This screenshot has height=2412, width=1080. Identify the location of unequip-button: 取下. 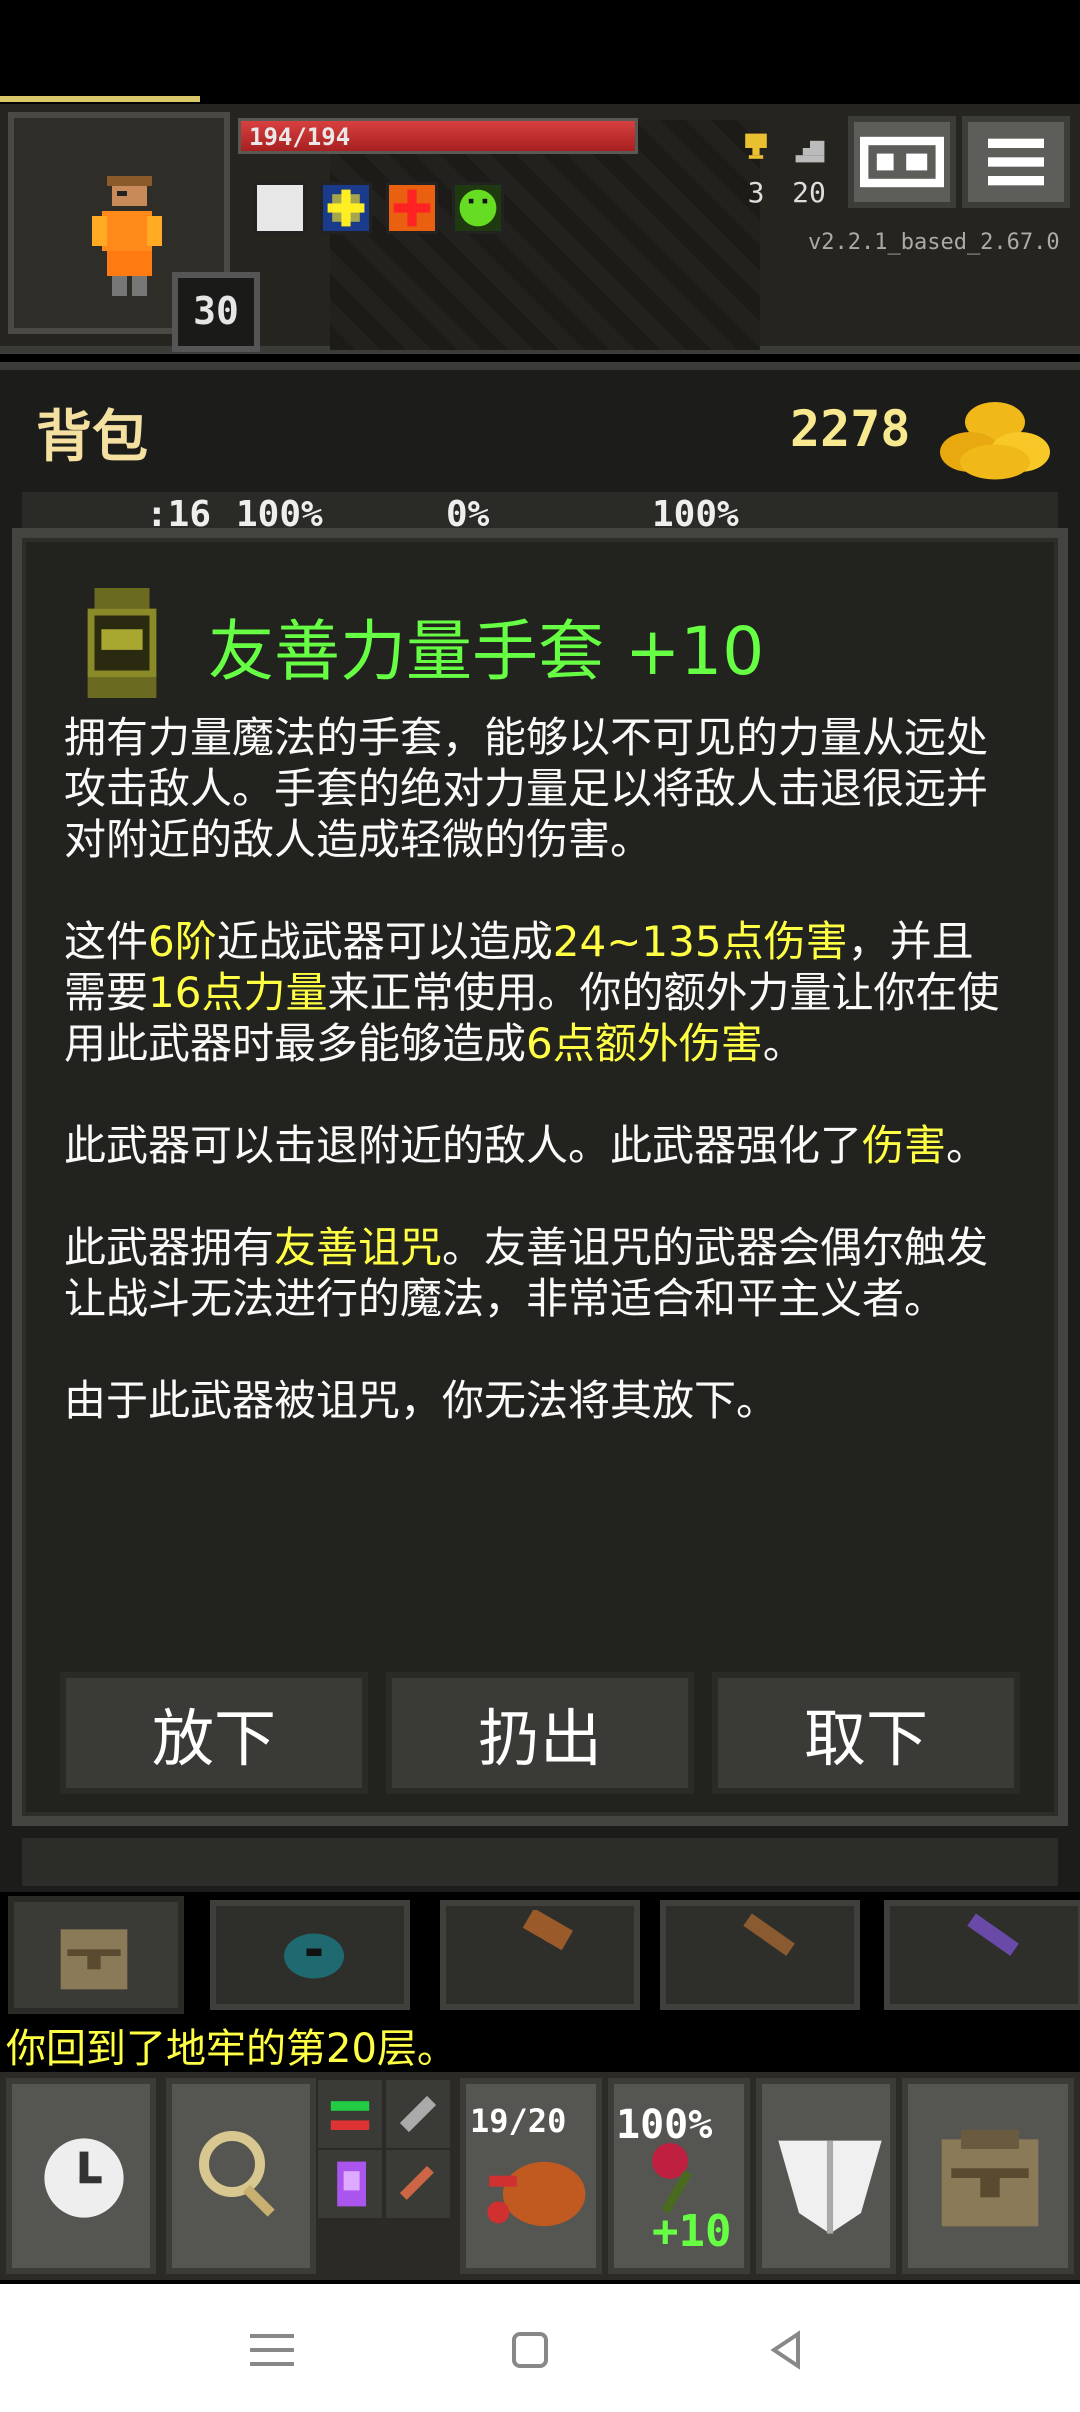
(866, 1733).